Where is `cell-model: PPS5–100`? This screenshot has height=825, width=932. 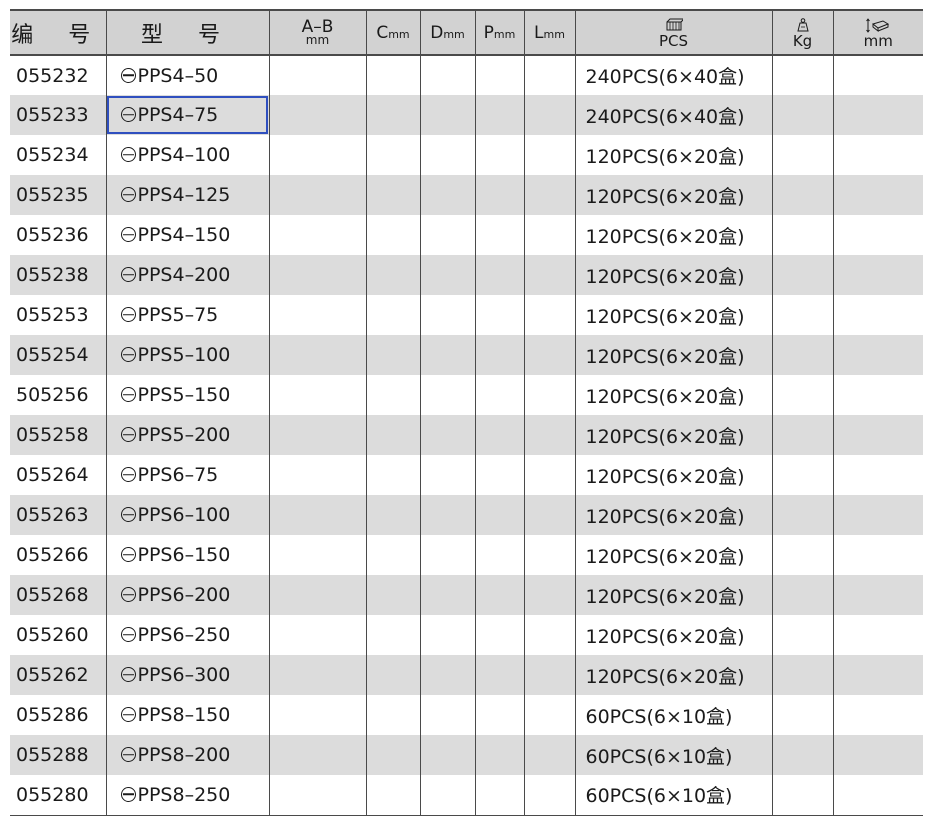
cell-model: PPS5–100 is located at coordinates (187, 355).